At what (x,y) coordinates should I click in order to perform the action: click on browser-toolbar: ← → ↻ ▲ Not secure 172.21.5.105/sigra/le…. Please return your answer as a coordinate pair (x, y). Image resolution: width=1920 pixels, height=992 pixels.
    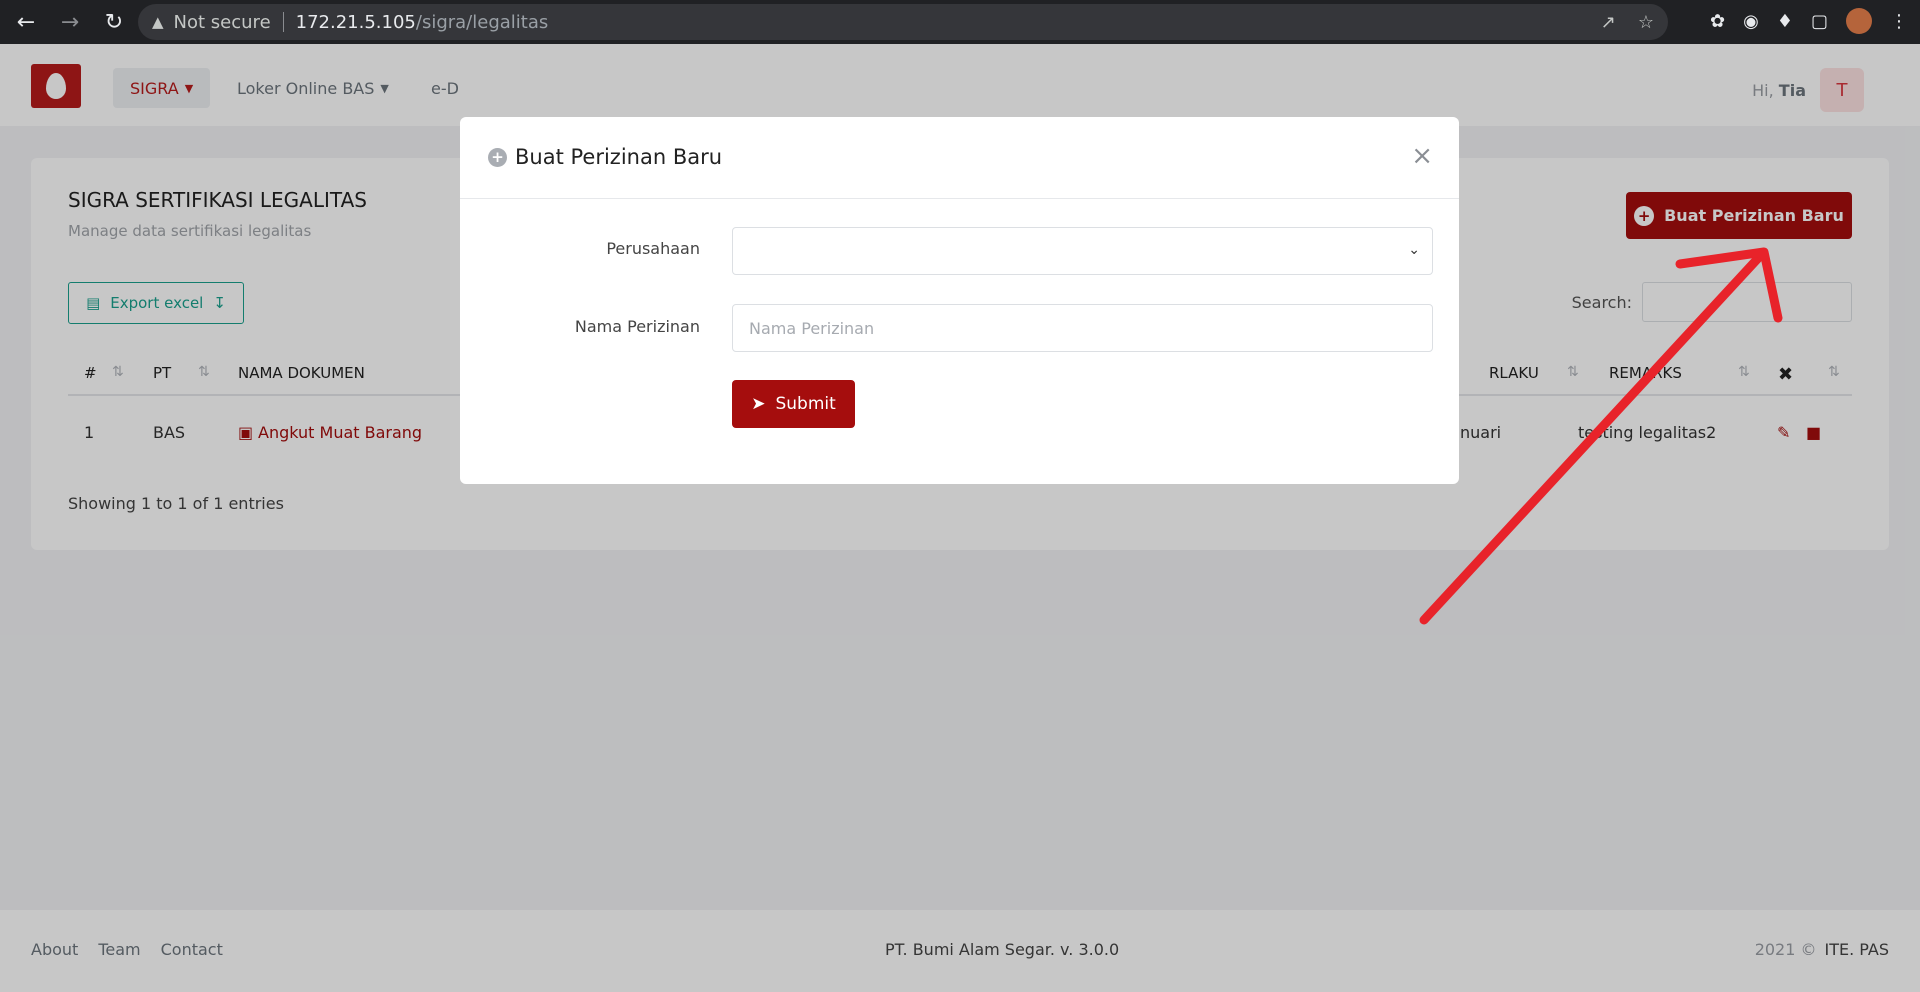
    Looking at the image, I should click on (960, 22).